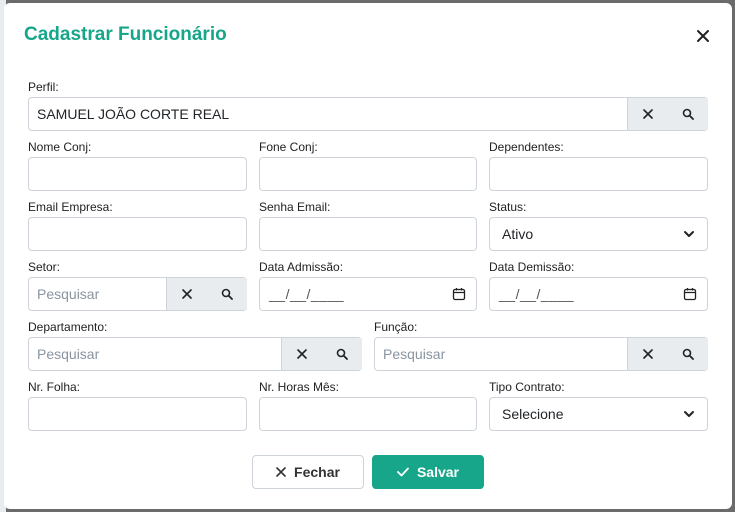 This screenshot has width=735, height=512. What do you see at coordinates (537, 294) in the screenshot?
I see `data-demissao-placeholder: __/__/____` at bounding box center [537, 294].